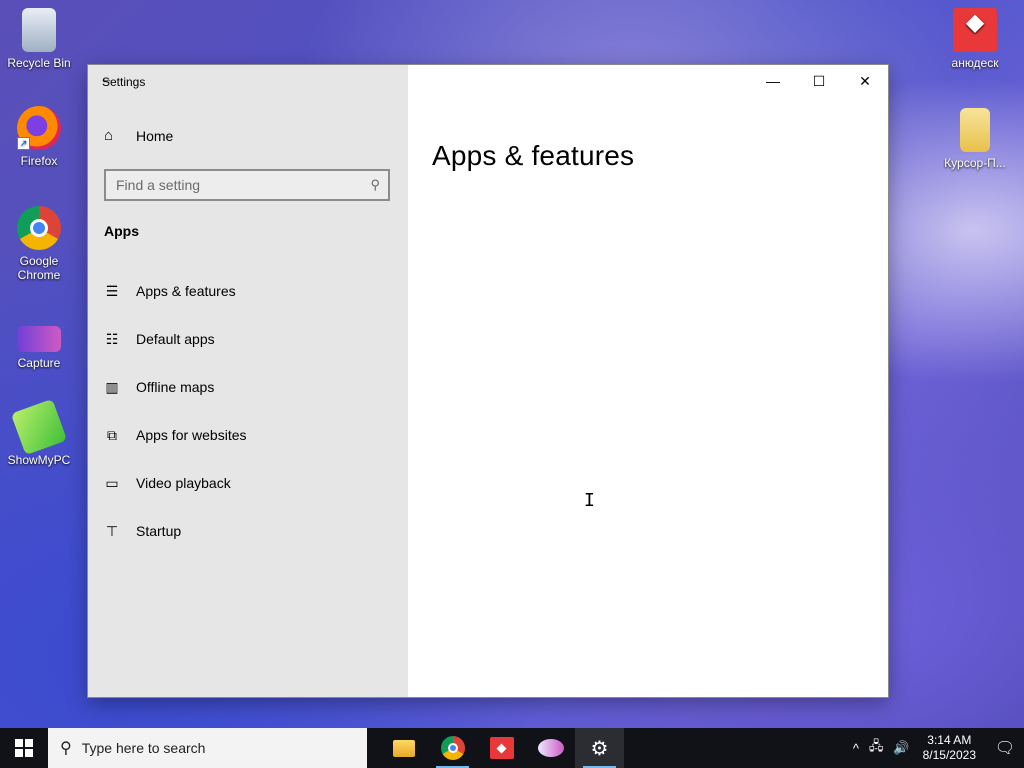  Describe the element at coordinates (39, 427) in the screenshot. I see `showmypc-icon` at that location.